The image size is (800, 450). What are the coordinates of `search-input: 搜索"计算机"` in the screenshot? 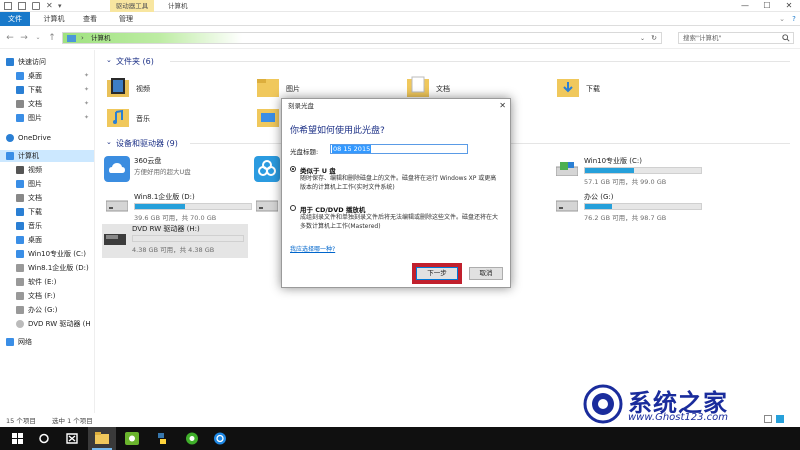 It's located at (736, 38).